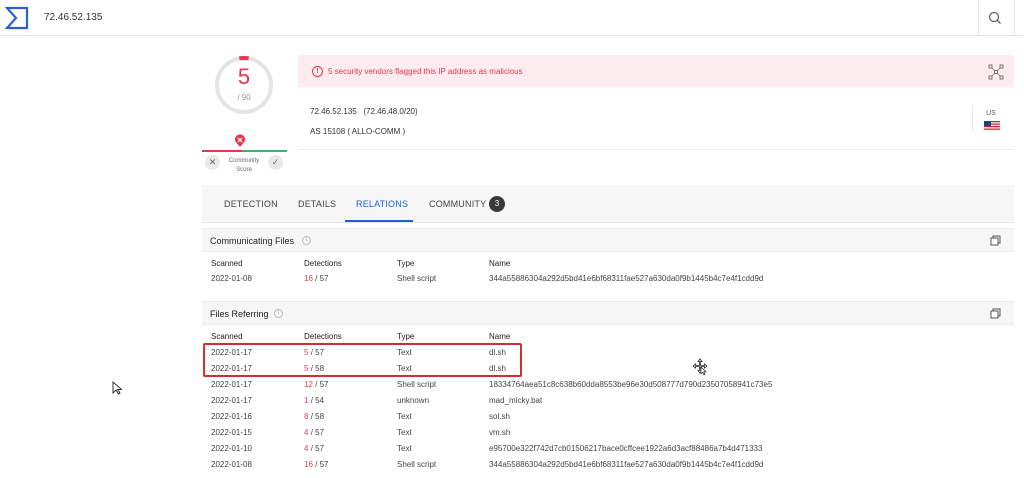  What do you see at coordinates (231, 432) in the screenshot?
I see `cell-scanned: 2022-01-15` at bounding box center [231, 432].